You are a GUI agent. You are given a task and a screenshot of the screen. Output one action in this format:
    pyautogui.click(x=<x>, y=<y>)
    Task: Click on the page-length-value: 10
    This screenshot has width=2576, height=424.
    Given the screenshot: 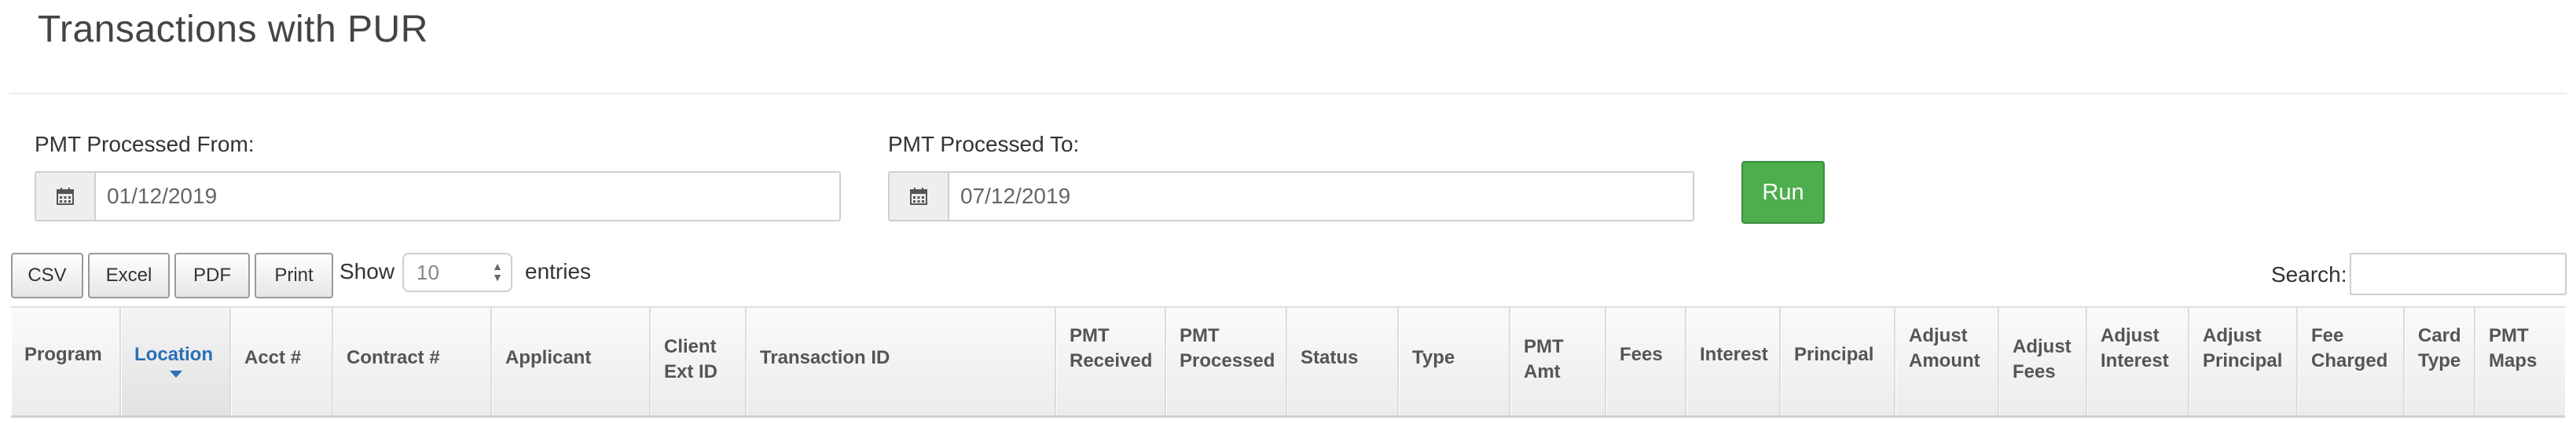 What is the action you would take?
    pyautogui.click(x=428, y=272)
    